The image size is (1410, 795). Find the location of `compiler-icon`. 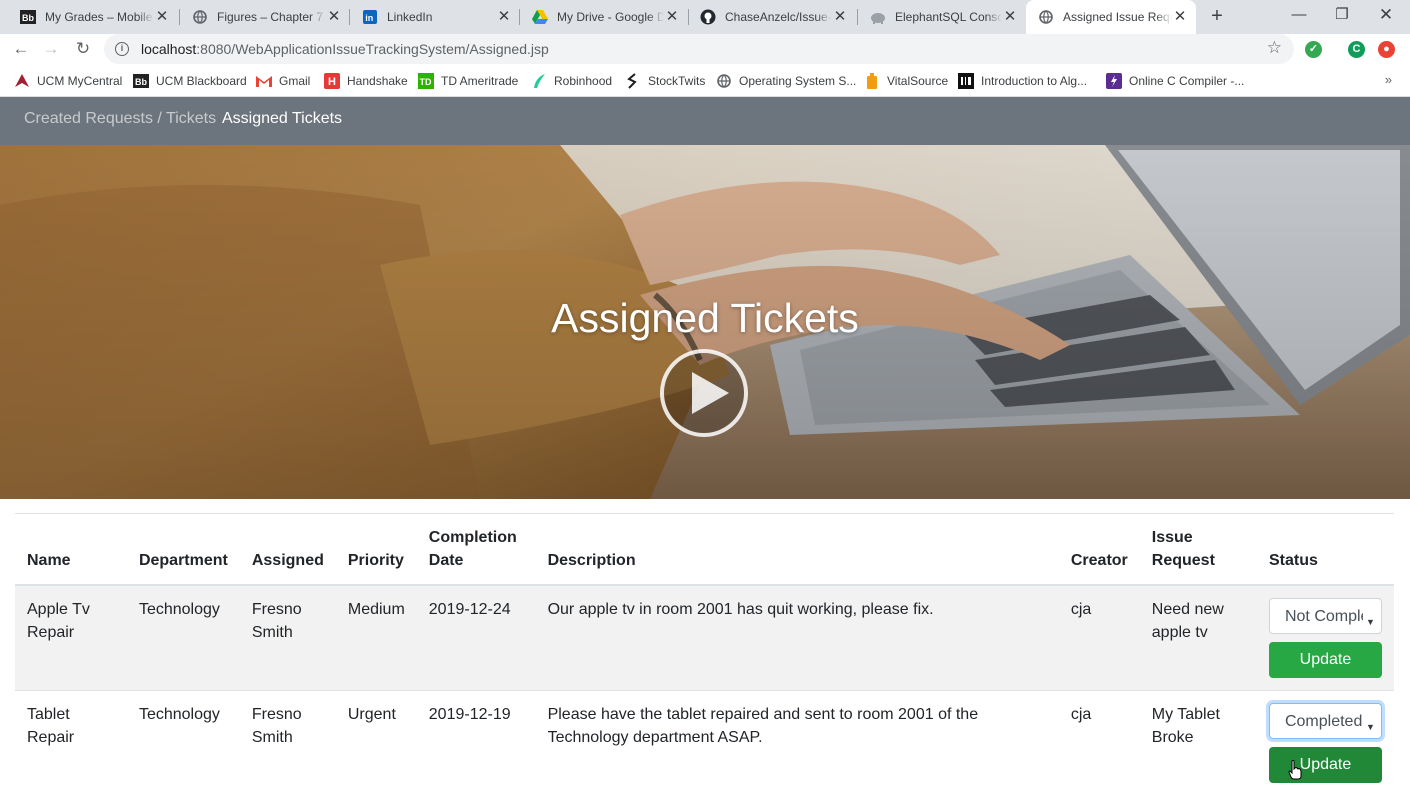

compiler-icon is located at coordinates (1114, 81).